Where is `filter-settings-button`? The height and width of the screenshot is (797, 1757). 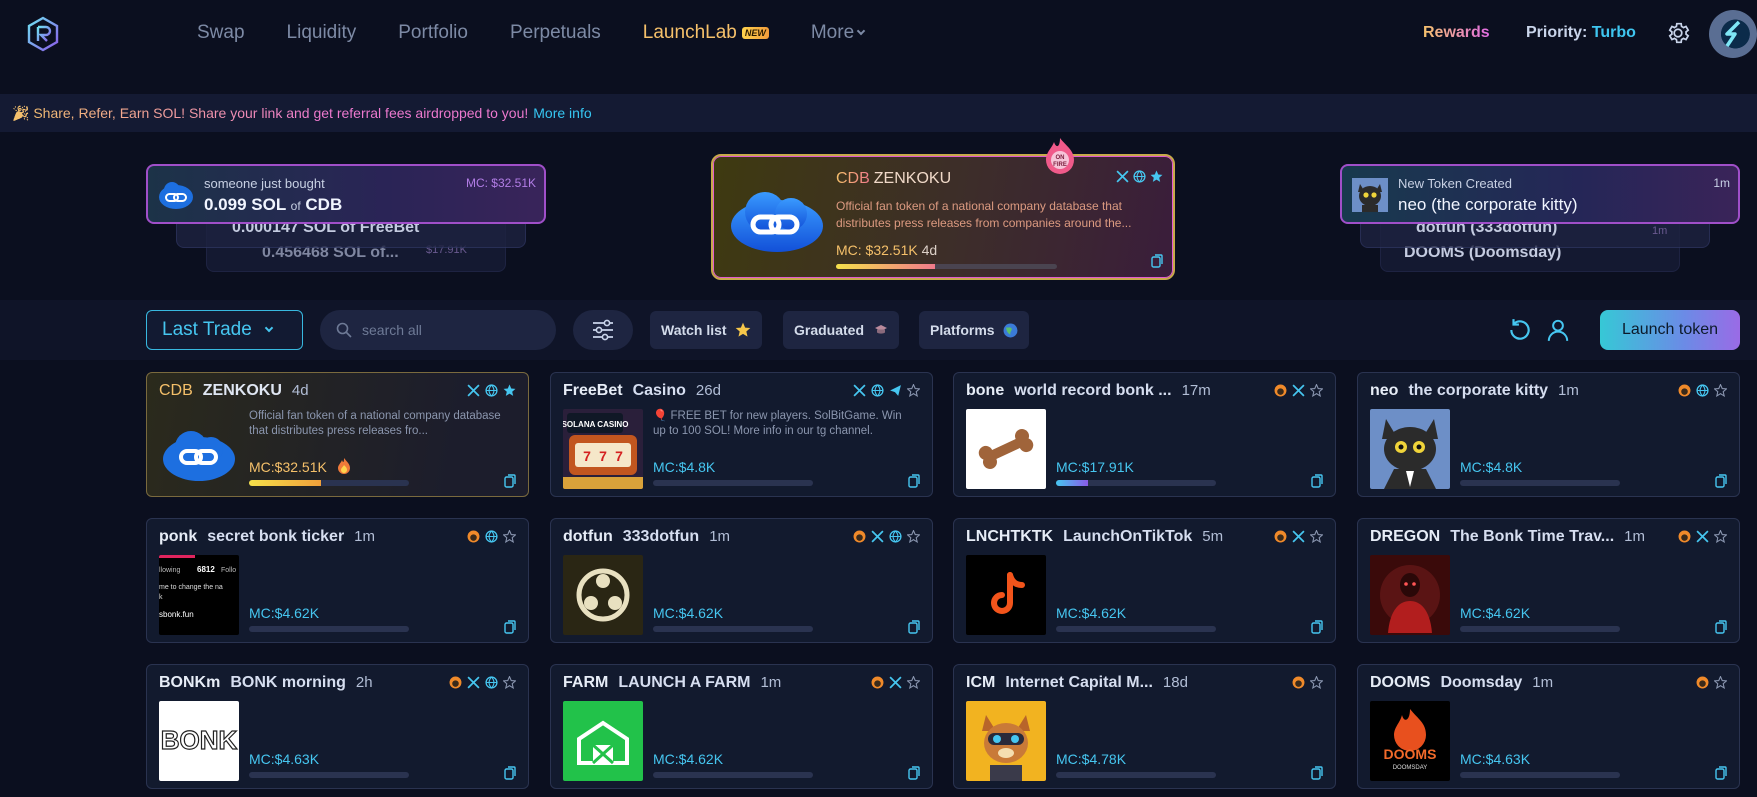
filter-settings-button is located at coordinates (603, 330).